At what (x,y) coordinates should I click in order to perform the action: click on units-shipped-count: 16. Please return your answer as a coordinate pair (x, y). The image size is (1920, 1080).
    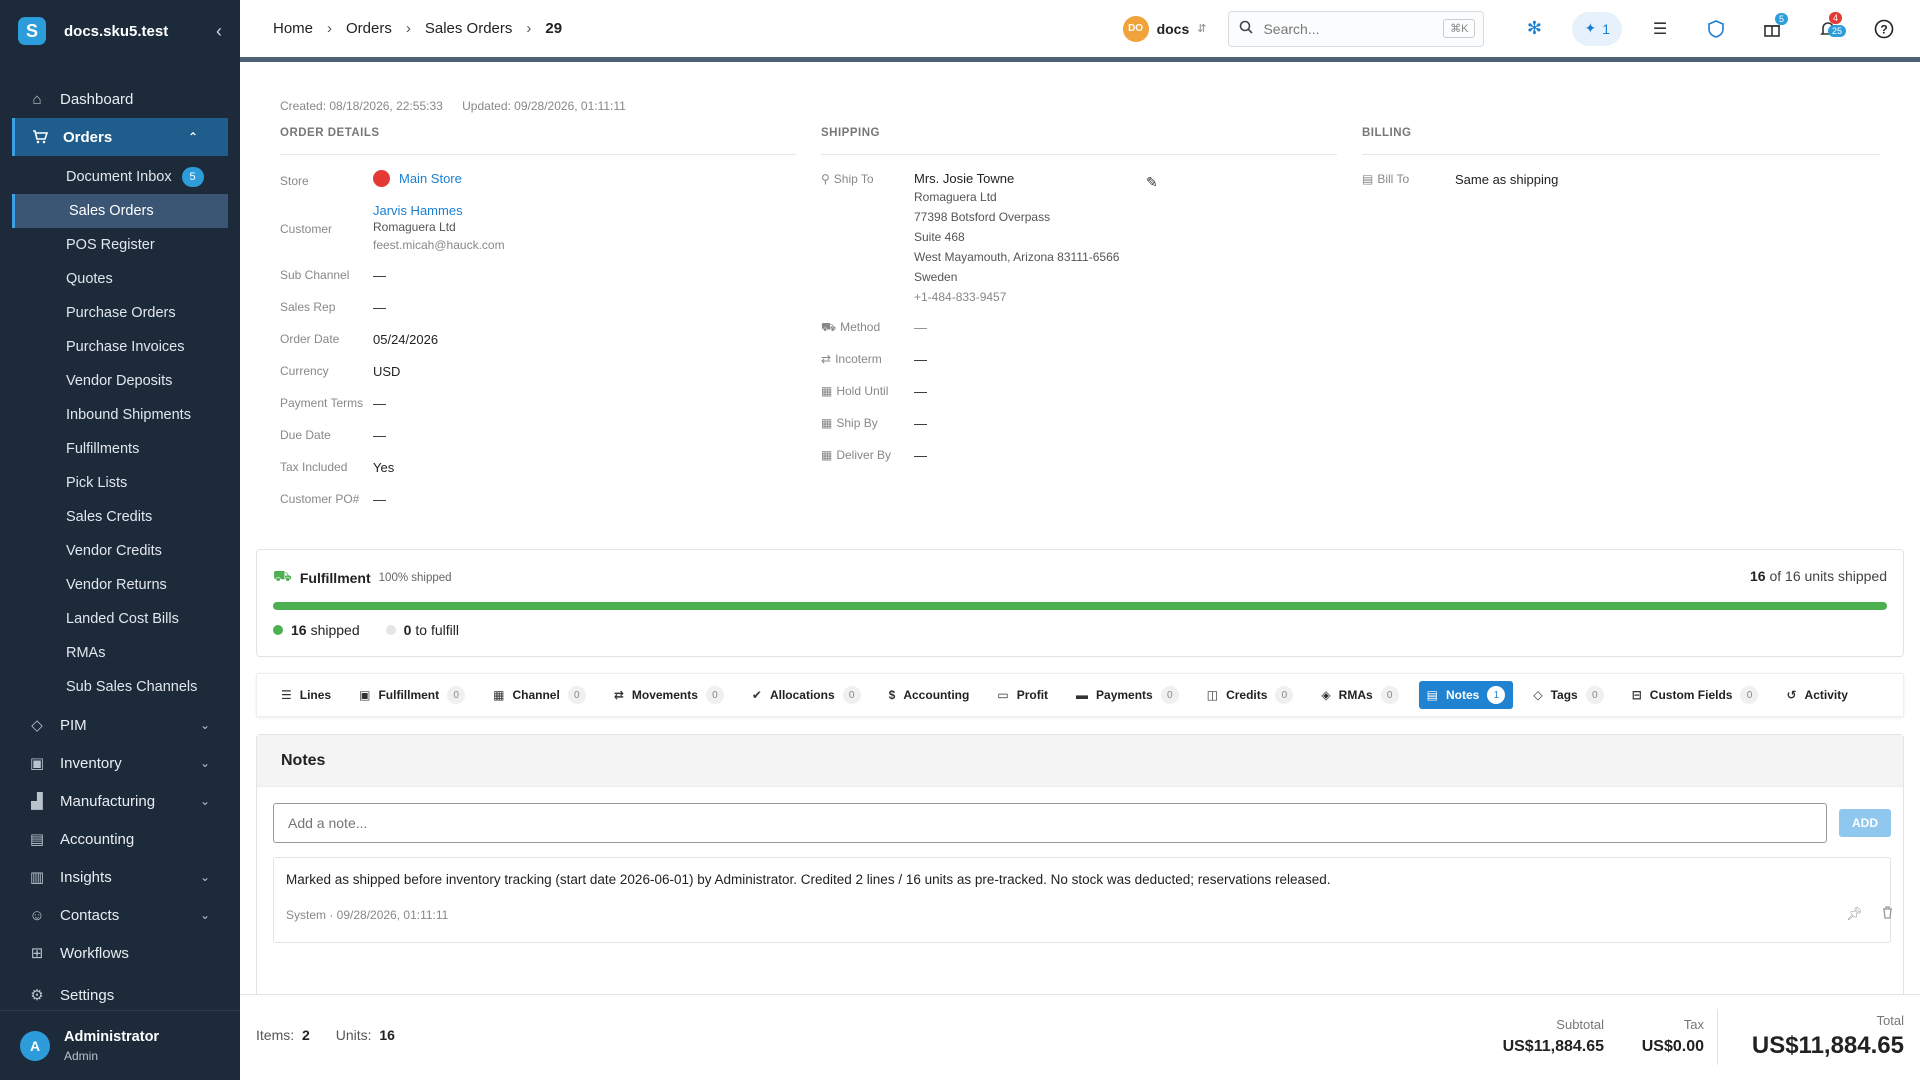
    Looking at the image, I should click on (1758, 576).